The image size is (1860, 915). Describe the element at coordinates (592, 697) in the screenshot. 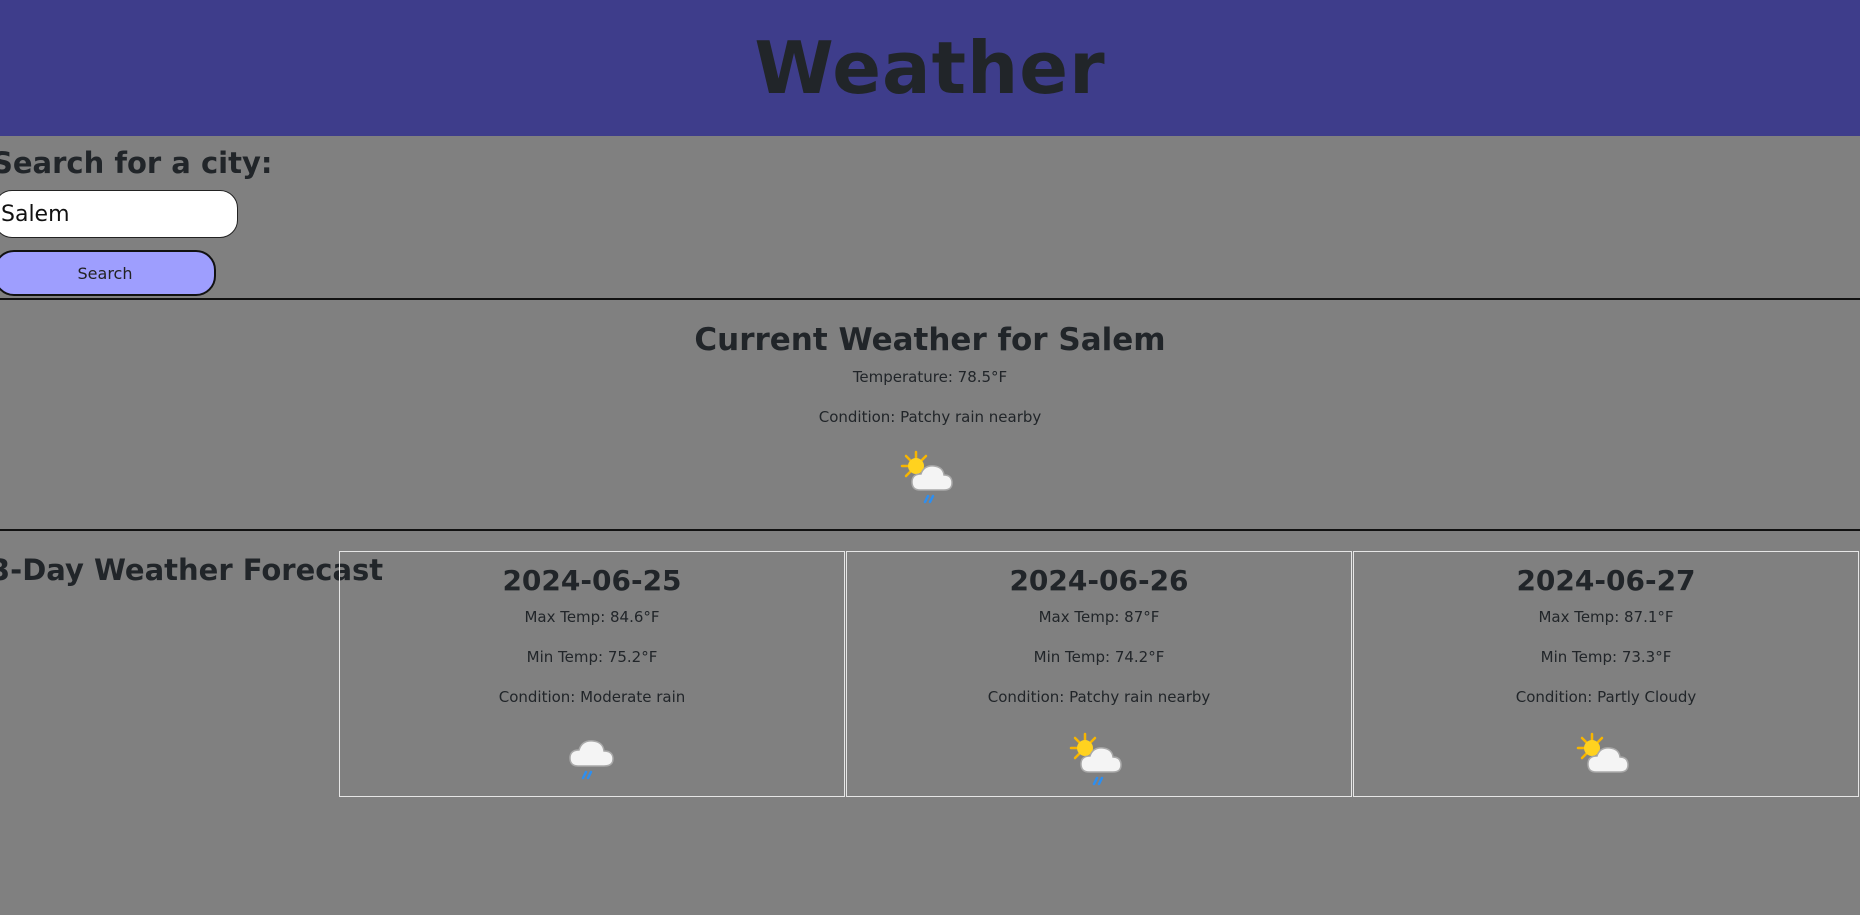

I see `forecast-condition: Condition: Moderate rain` at that location.